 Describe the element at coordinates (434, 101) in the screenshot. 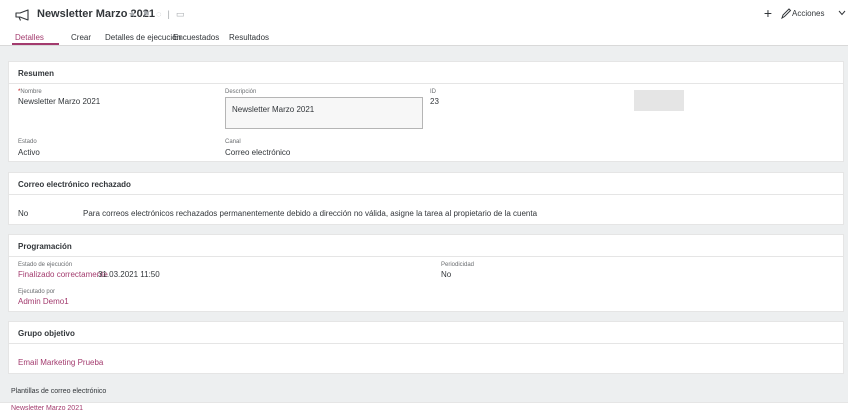

I see `id-value: 23` at that location.